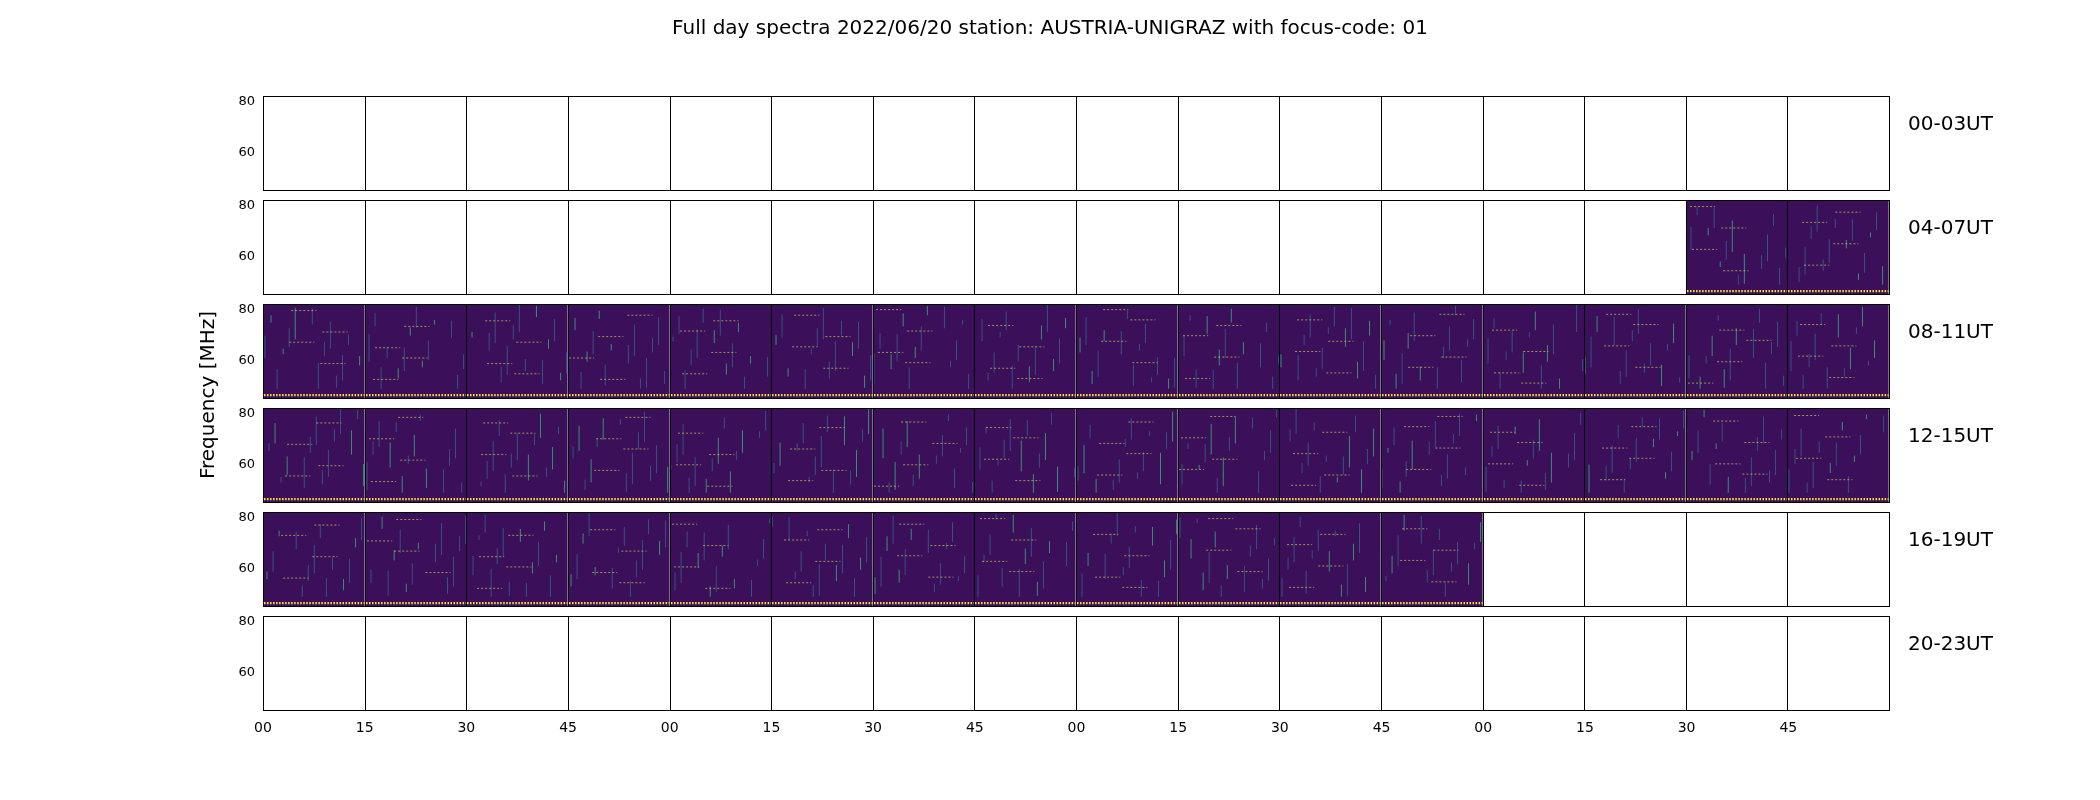  Describe the element at coordinates (1950, 123) in the screenshot. I see `time-range-label: 00-03UT` at that location.